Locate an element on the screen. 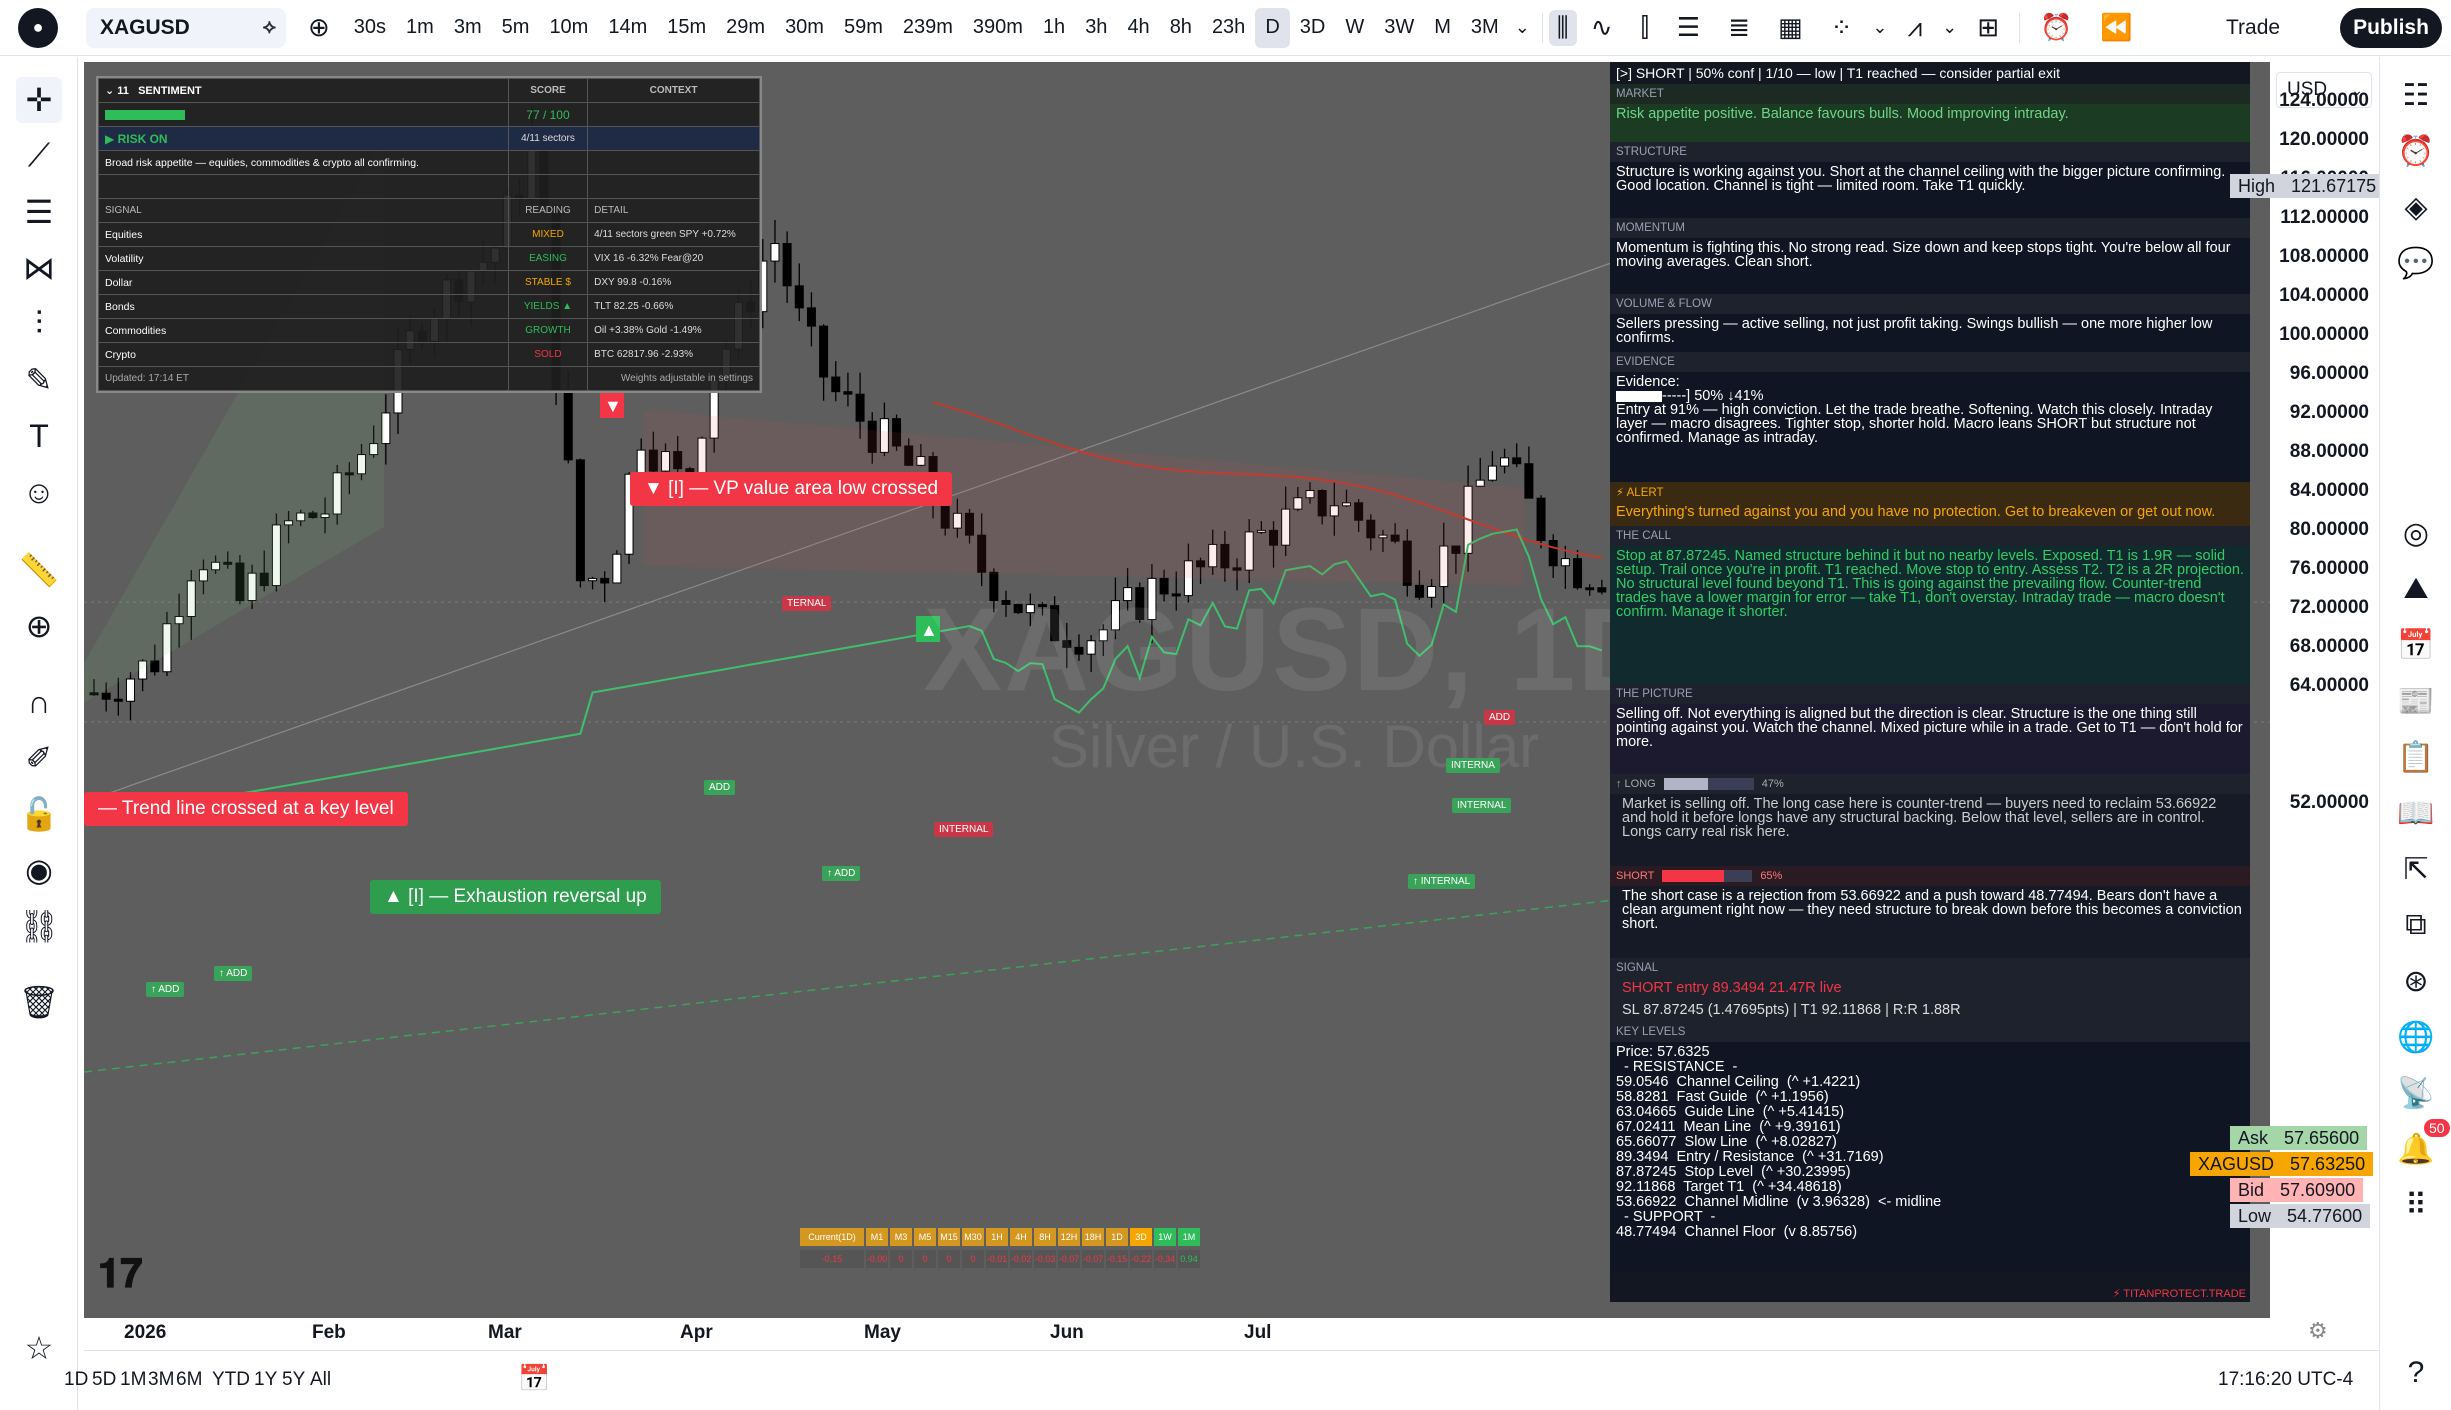 The width and height of the screenshot is (2451, 1410). range-3M: 3M is located at coordinates (161, 1380).